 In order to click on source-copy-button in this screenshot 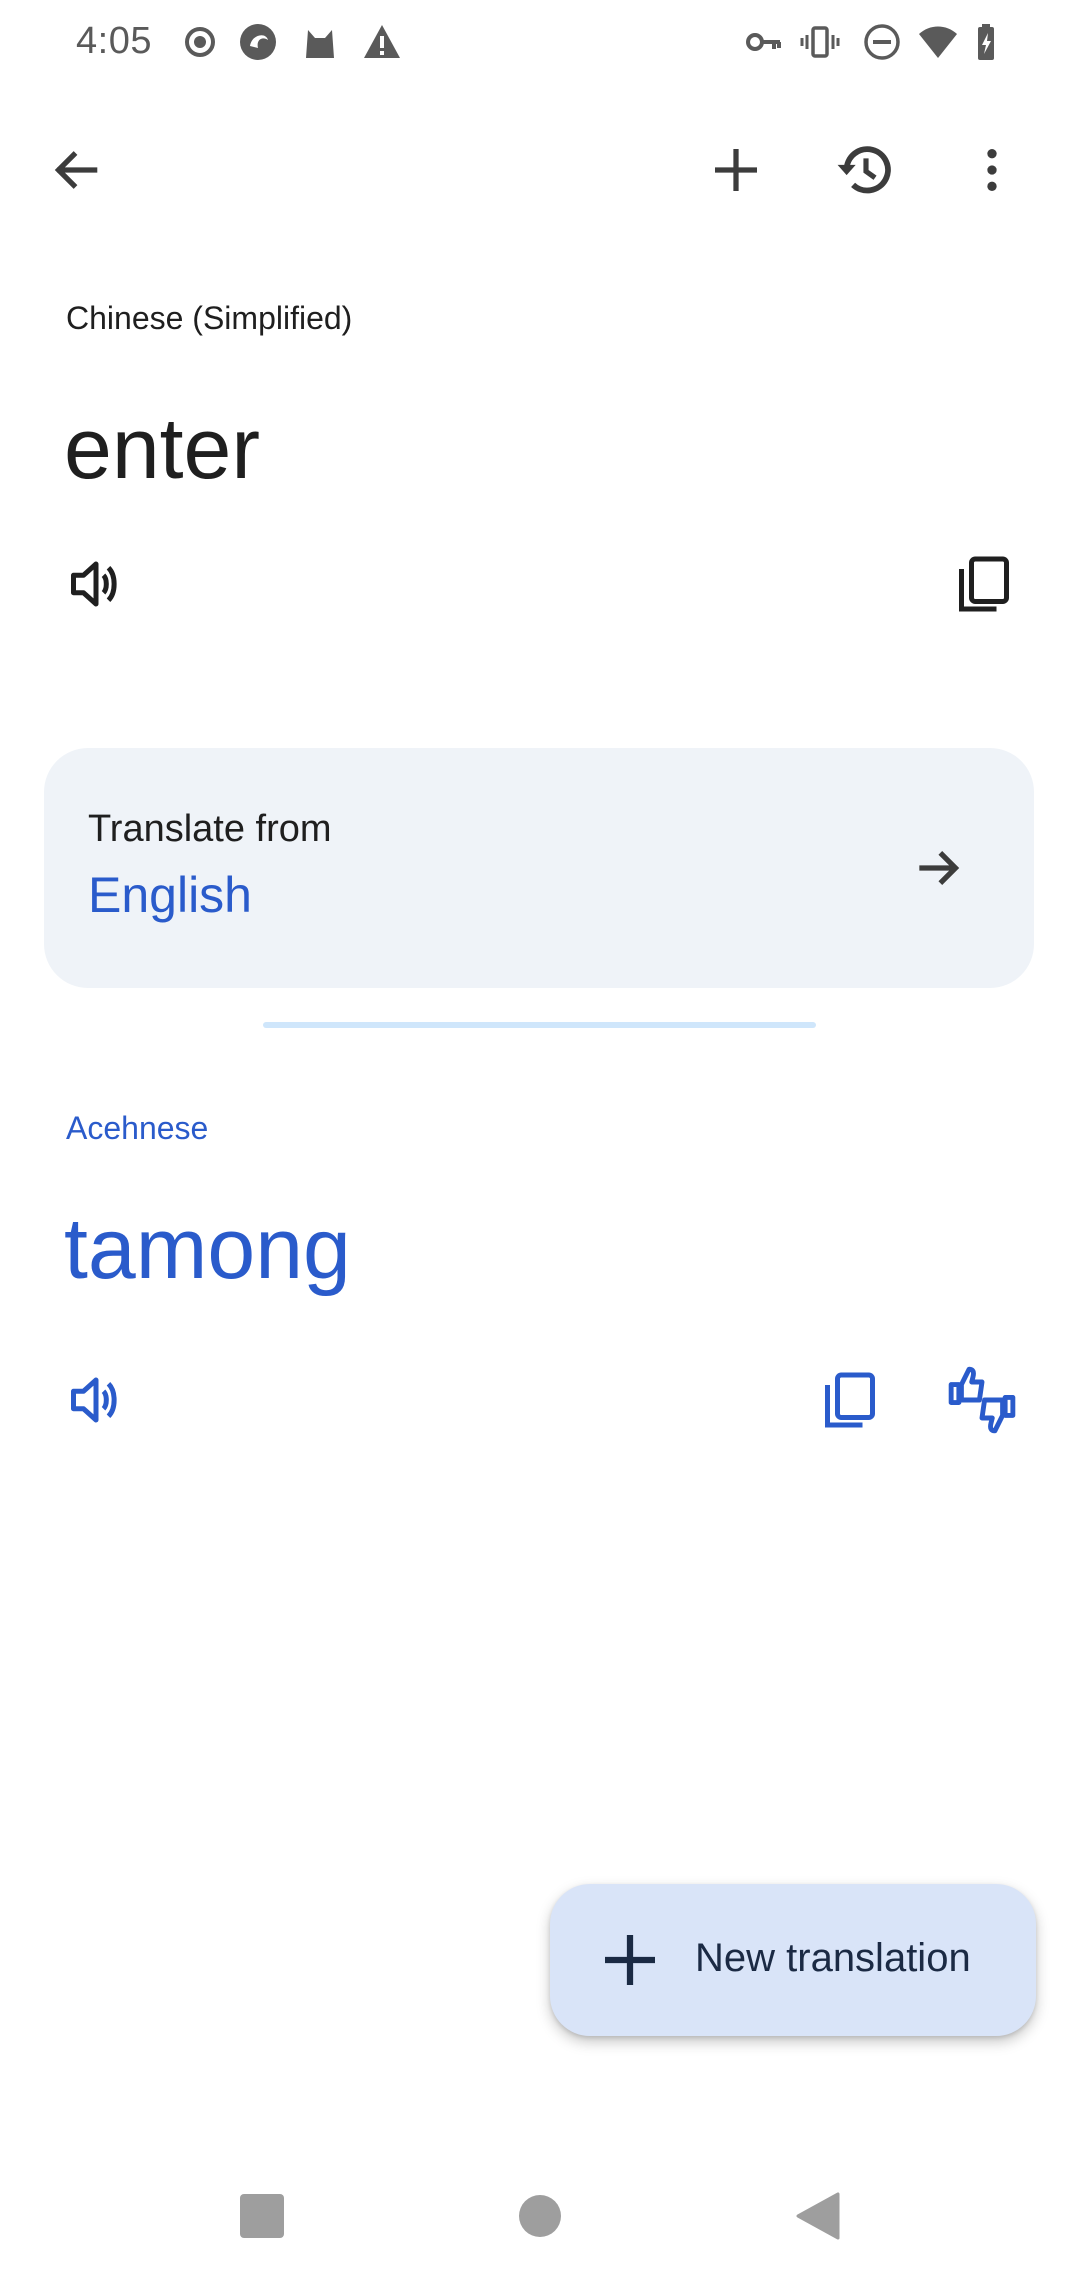, I will do `click(984, 584)`.